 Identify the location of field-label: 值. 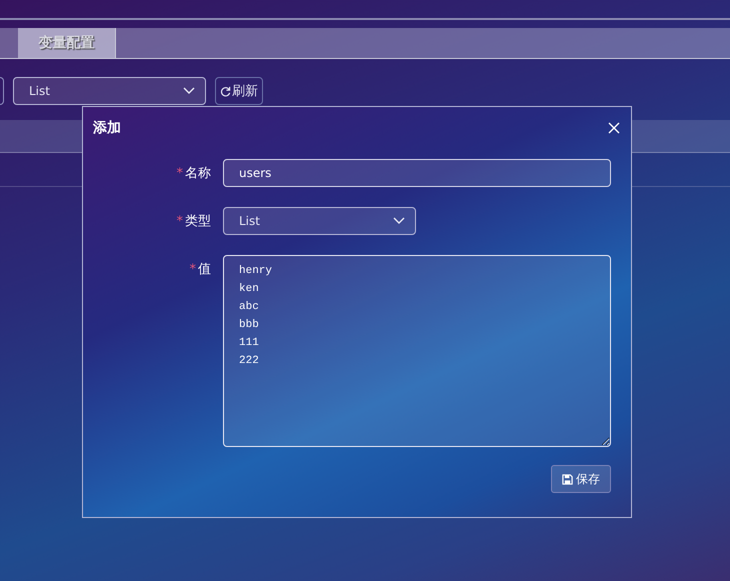
(204, 269).